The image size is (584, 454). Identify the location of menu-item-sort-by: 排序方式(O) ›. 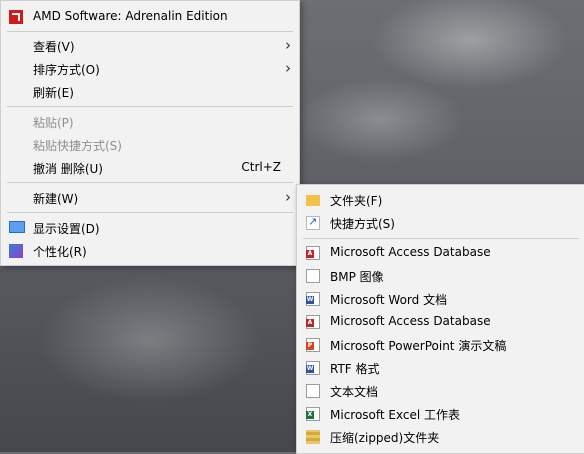
(150, 69).